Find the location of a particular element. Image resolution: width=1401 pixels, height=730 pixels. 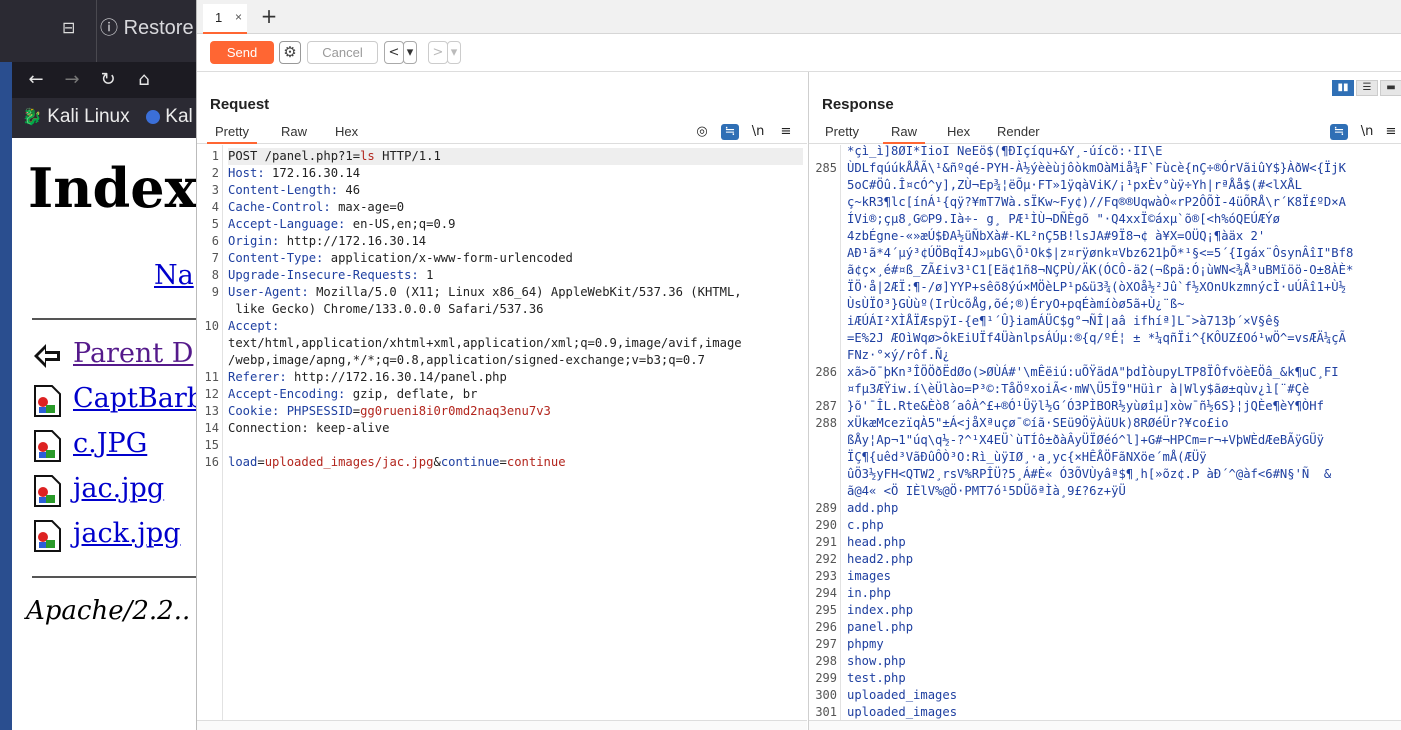

bookmark-kali-linux: 🐉 Kali Linux is located at coordinates (76, 117).